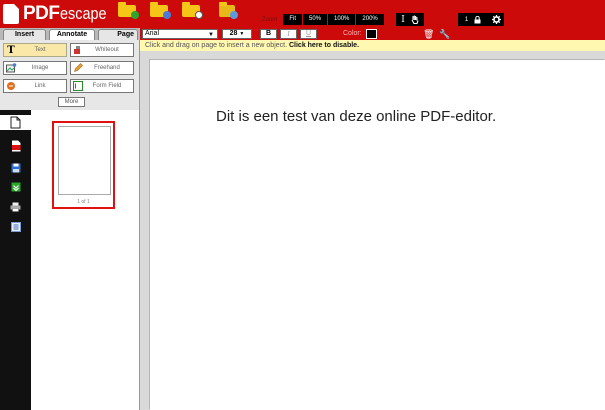 The width and height of the screenshot is (605, 410). Describe the element at coordinates (11, 14) in the screenshot. I see `logo-document-icon` at that location.